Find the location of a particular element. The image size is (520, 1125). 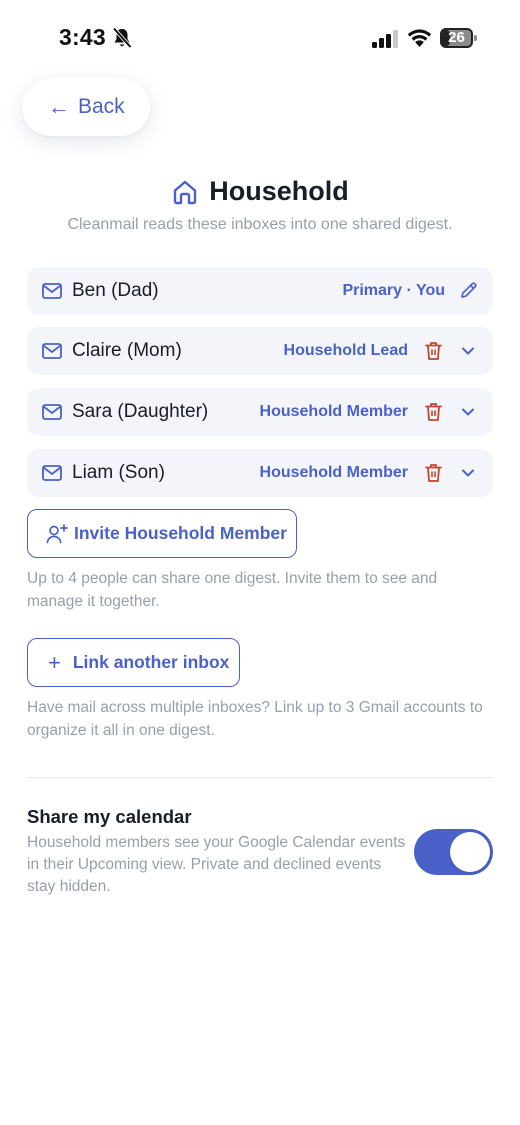

back-label: Back is located at coordinates (101, 106).